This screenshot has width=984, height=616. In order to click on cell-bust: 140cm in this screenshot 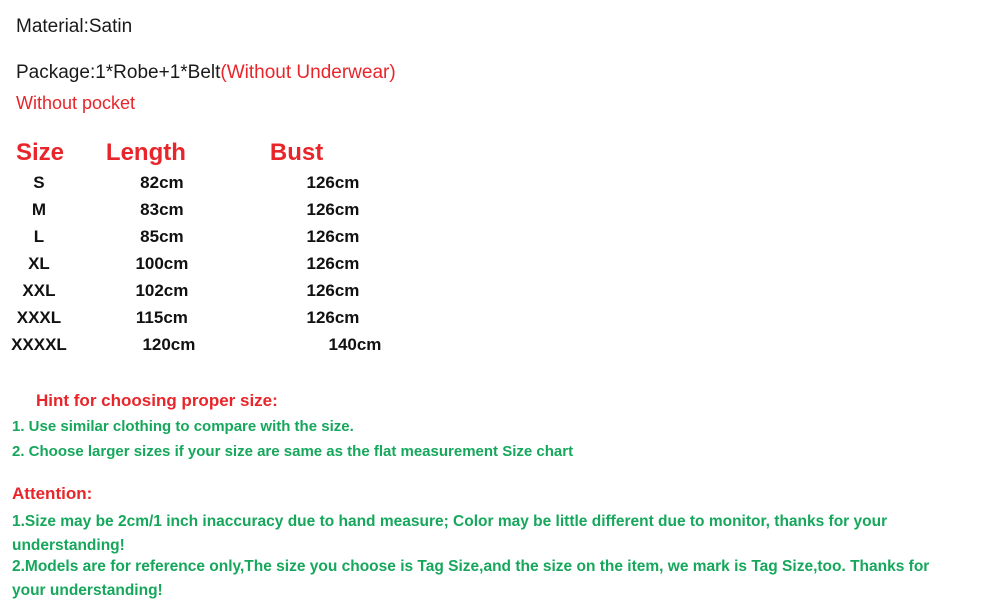, I will do `click(355, 344)`.